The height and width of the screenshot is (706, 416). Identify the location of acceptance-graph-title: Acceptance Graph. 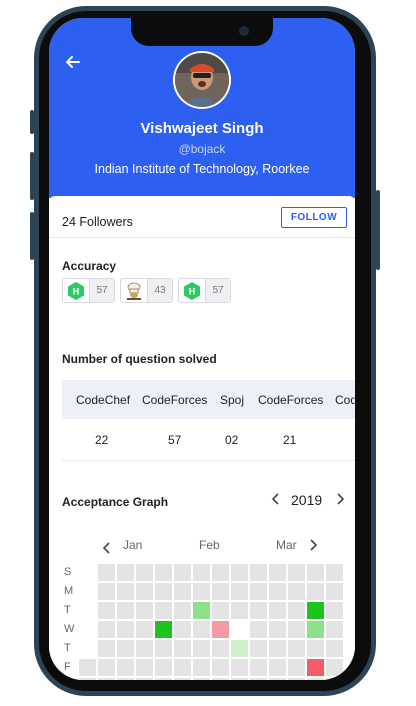
(115, 502).